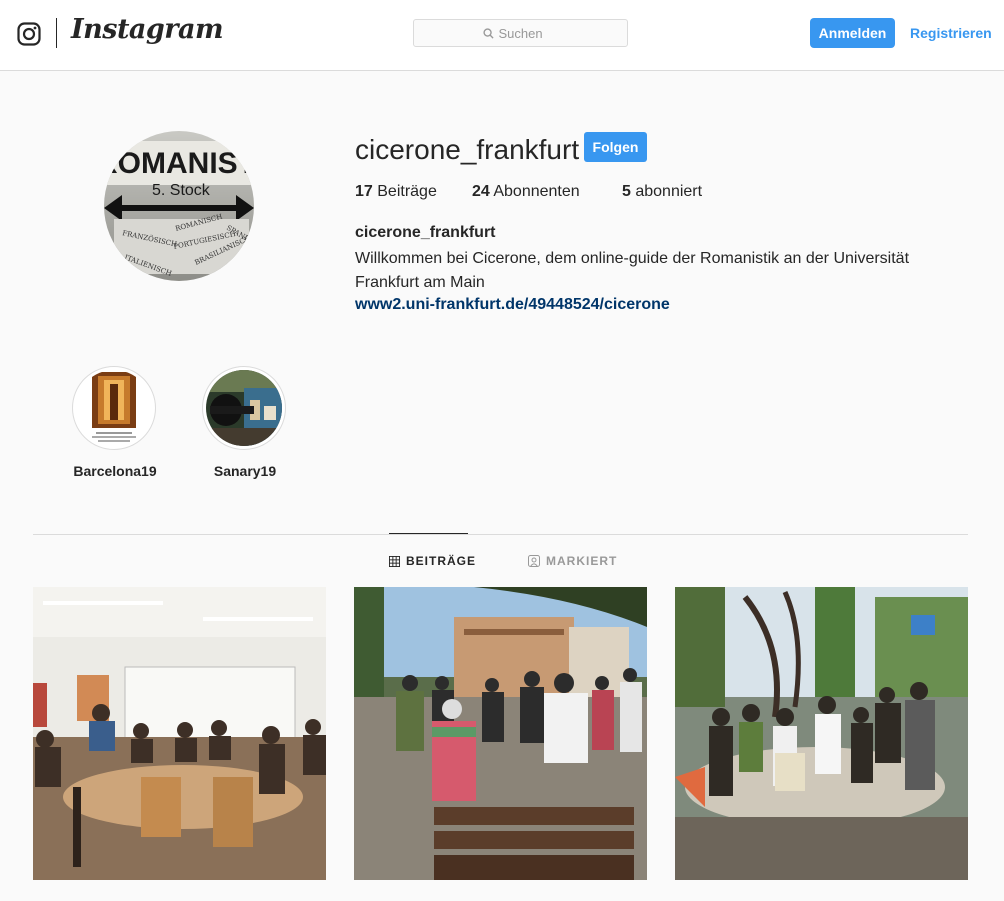 This screenshot has width=1004, height=901. I want to click on stat-posts-count: 17, so click(364, 191).